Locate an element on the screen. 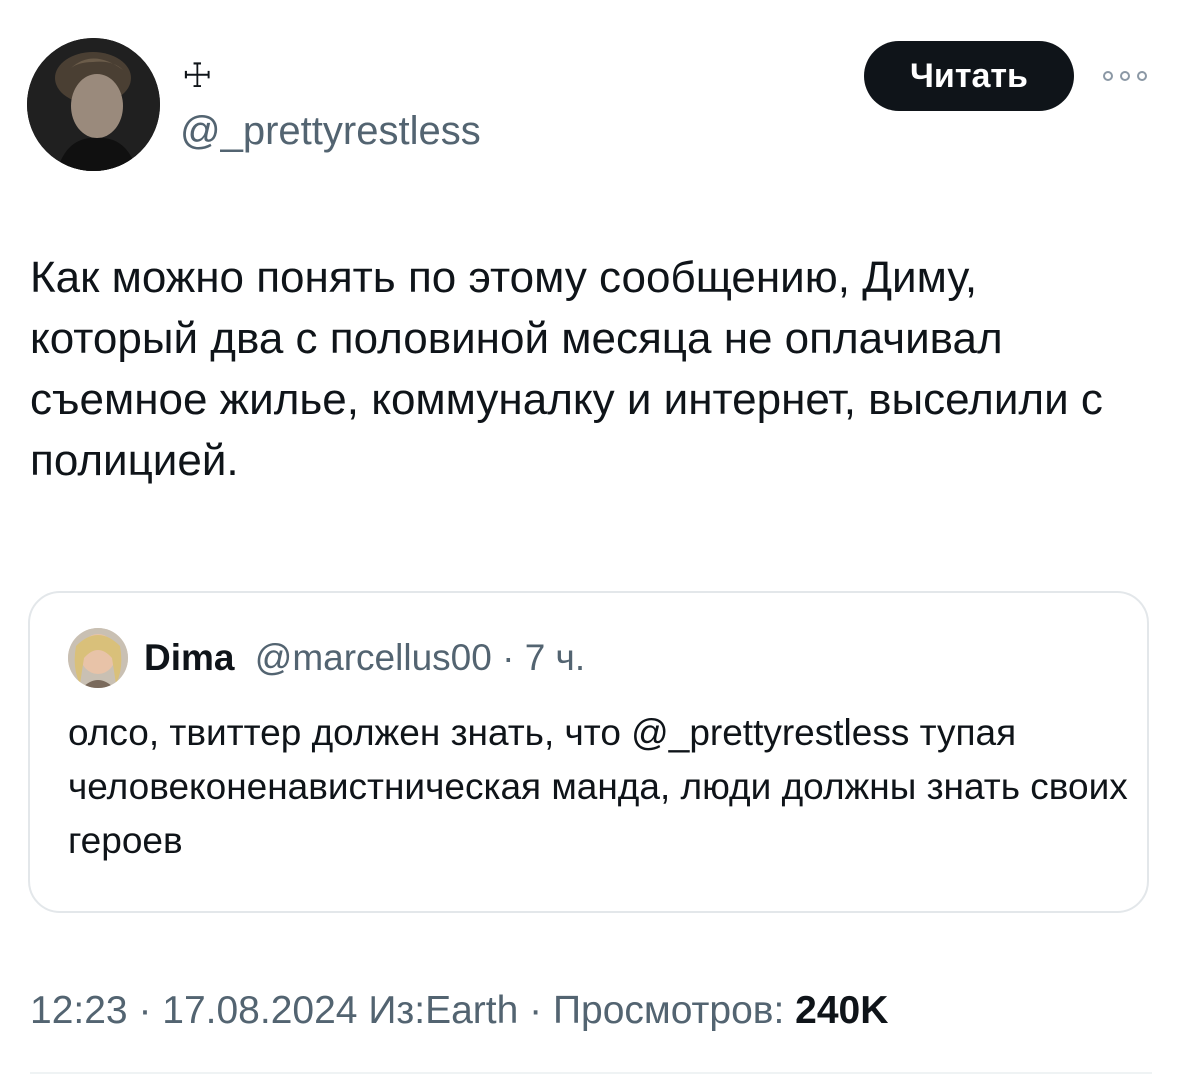 This screenshot has height=1076, width=1179. author-avatar is located at coordinates (93, 104).